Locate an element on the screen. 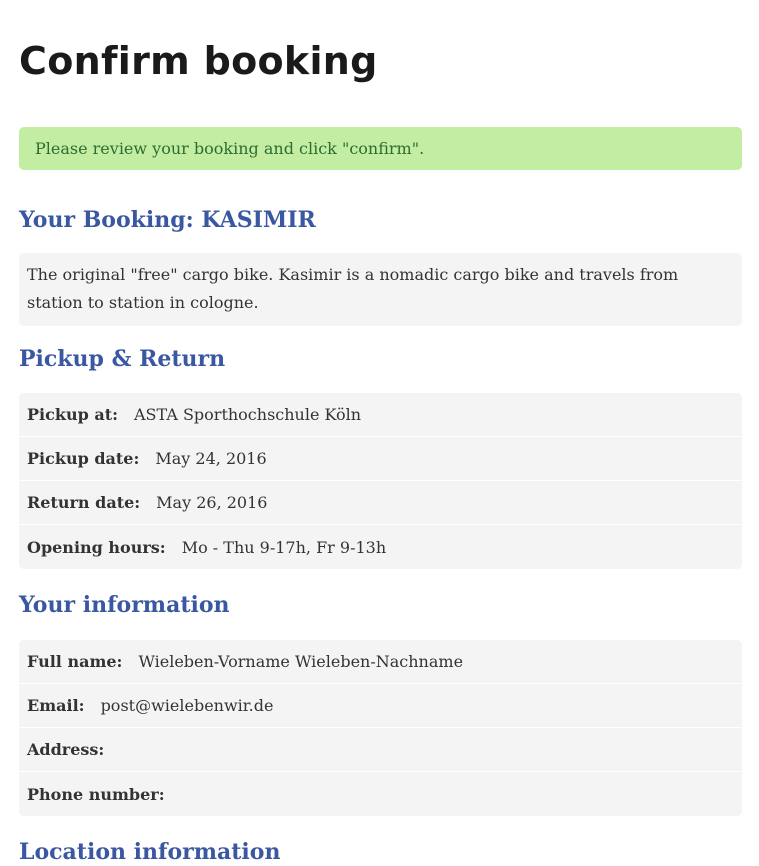 This screenshot has width=759, height=866. your-information-heading: Your information is located at coordinates (124, 605).